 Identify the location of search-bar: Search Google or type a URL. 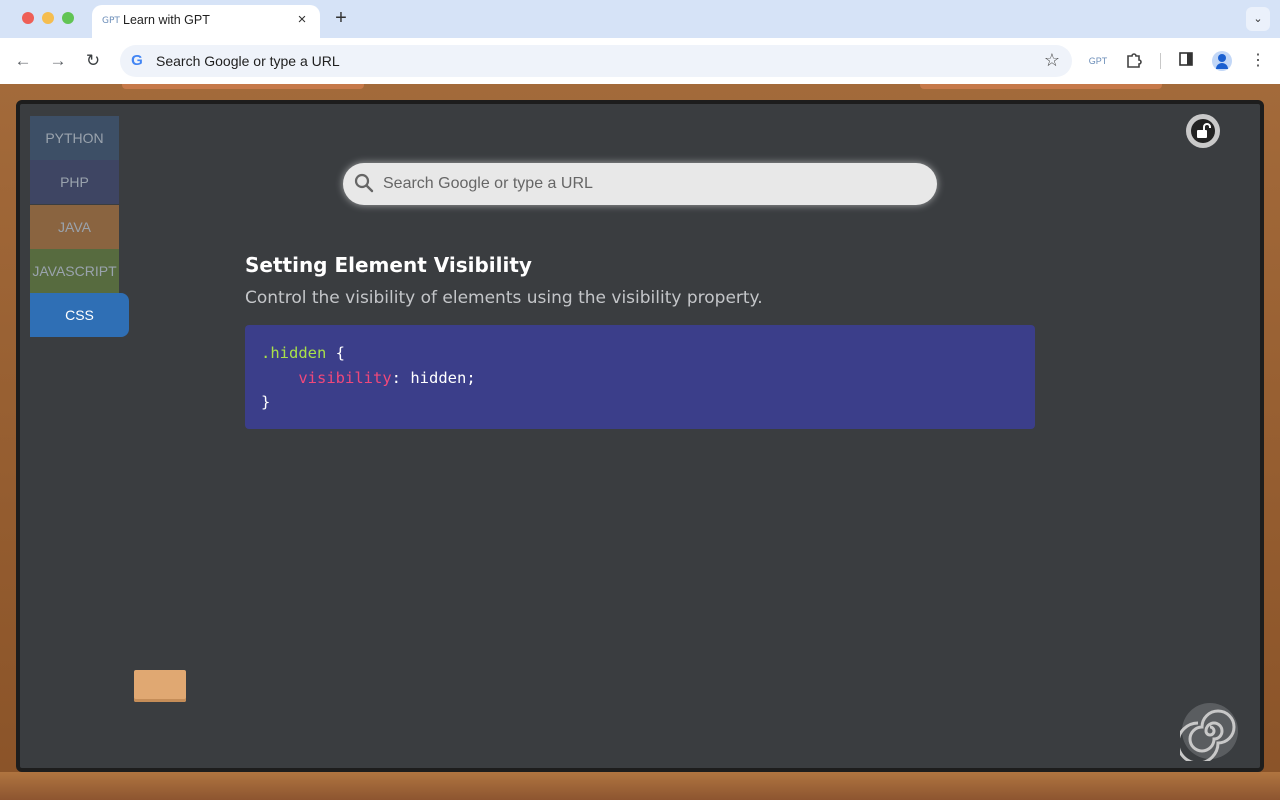
(640, 184).